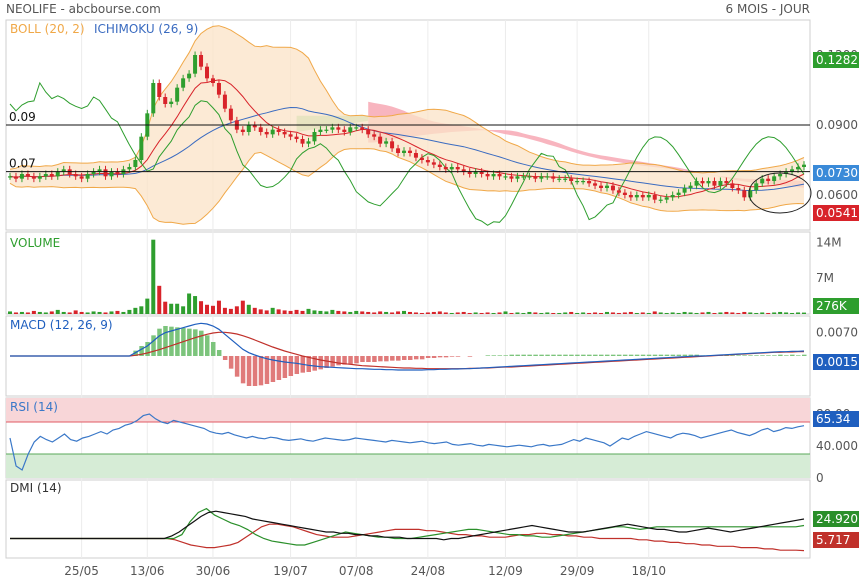 This screenshot has width=860, height=580. Describe the element at coordinates (434, 516) in the screenshot. I see `dmi-panel: DMI (14) 24.920 5.717` at that location.